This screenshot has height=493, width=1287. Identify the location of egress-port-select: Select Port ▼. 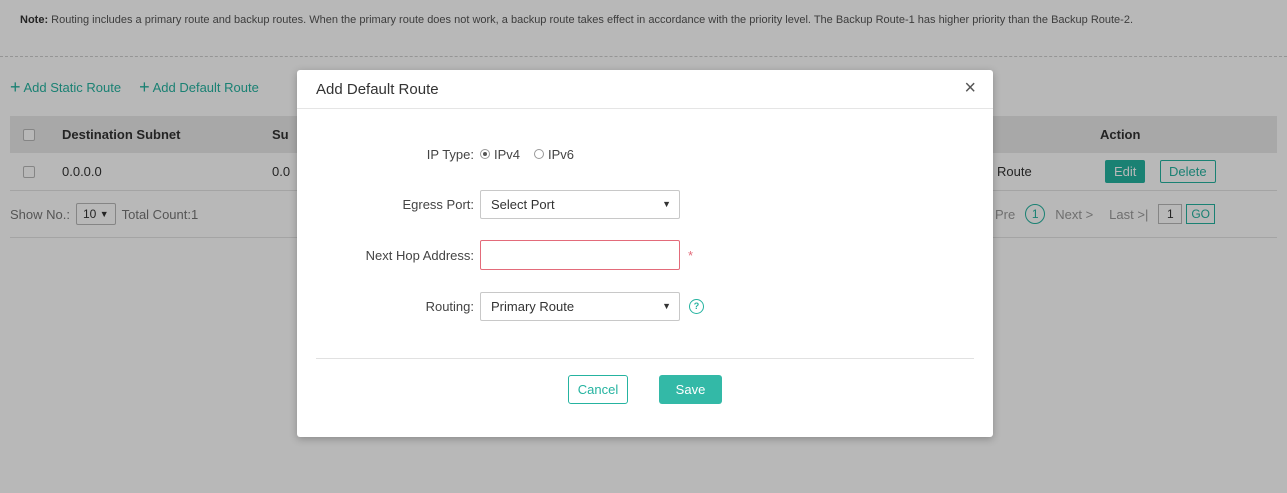
(580, 204).